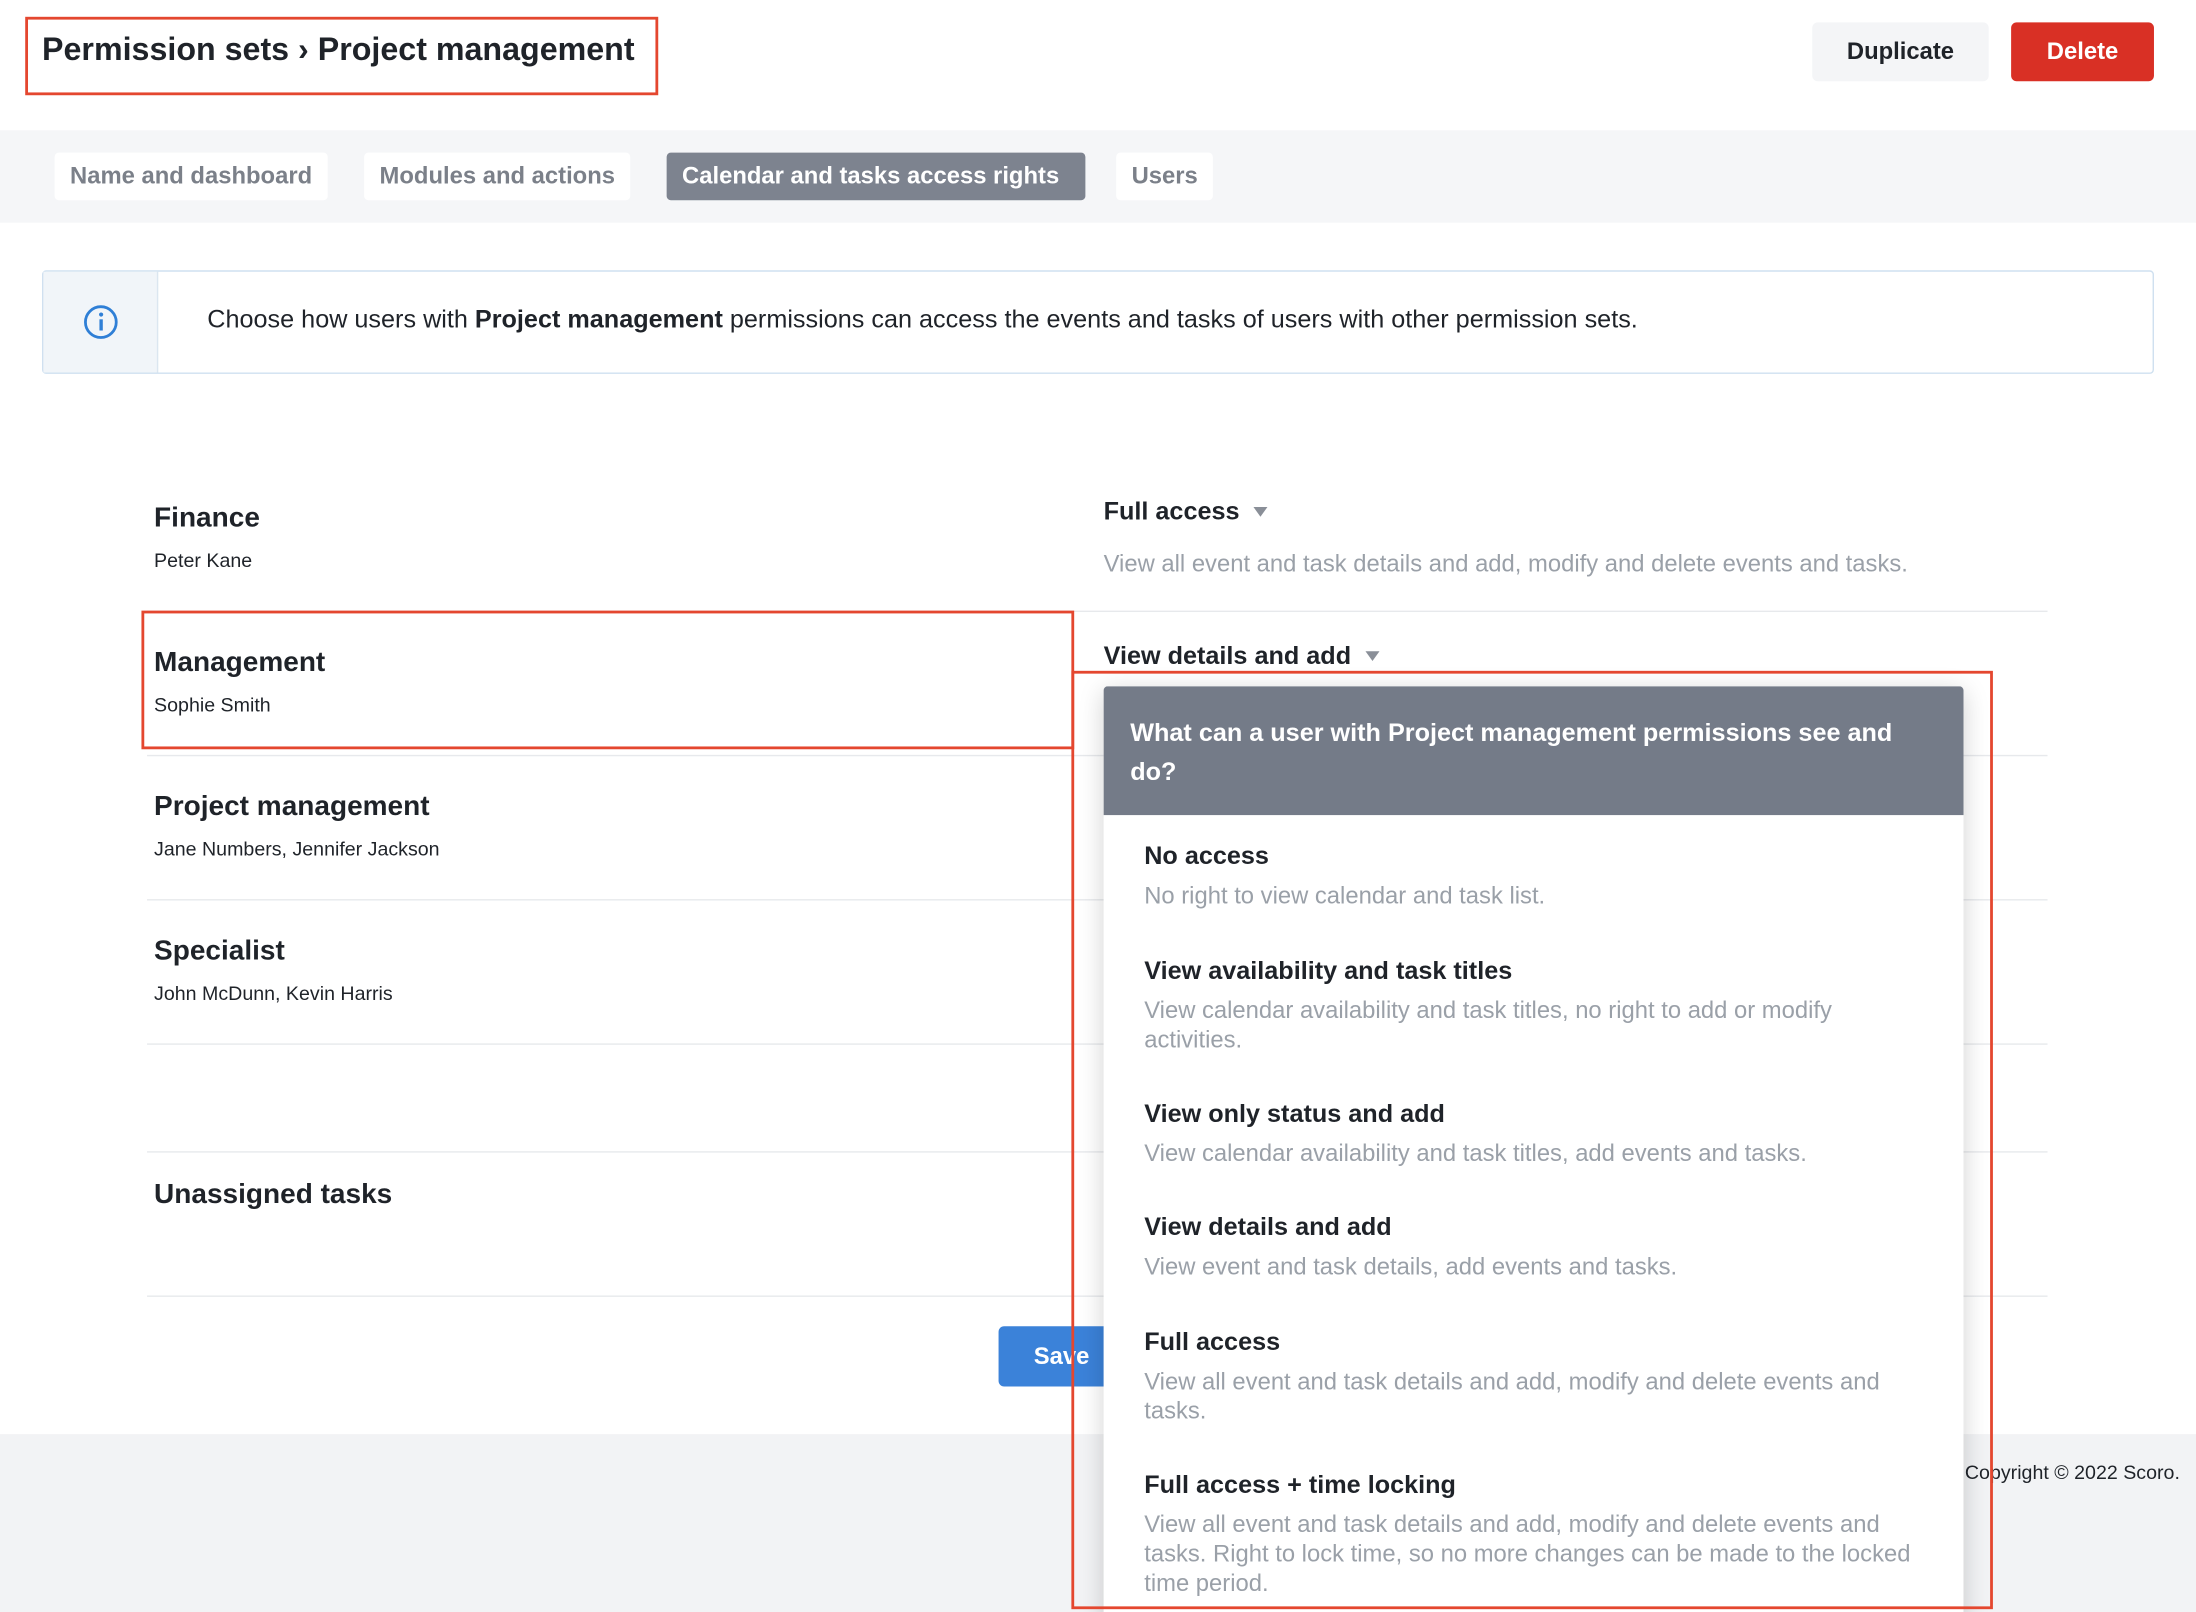 The height and width of the screenshot is (1612, 2196). I want to click on info-icon-container, so click(101, 322).